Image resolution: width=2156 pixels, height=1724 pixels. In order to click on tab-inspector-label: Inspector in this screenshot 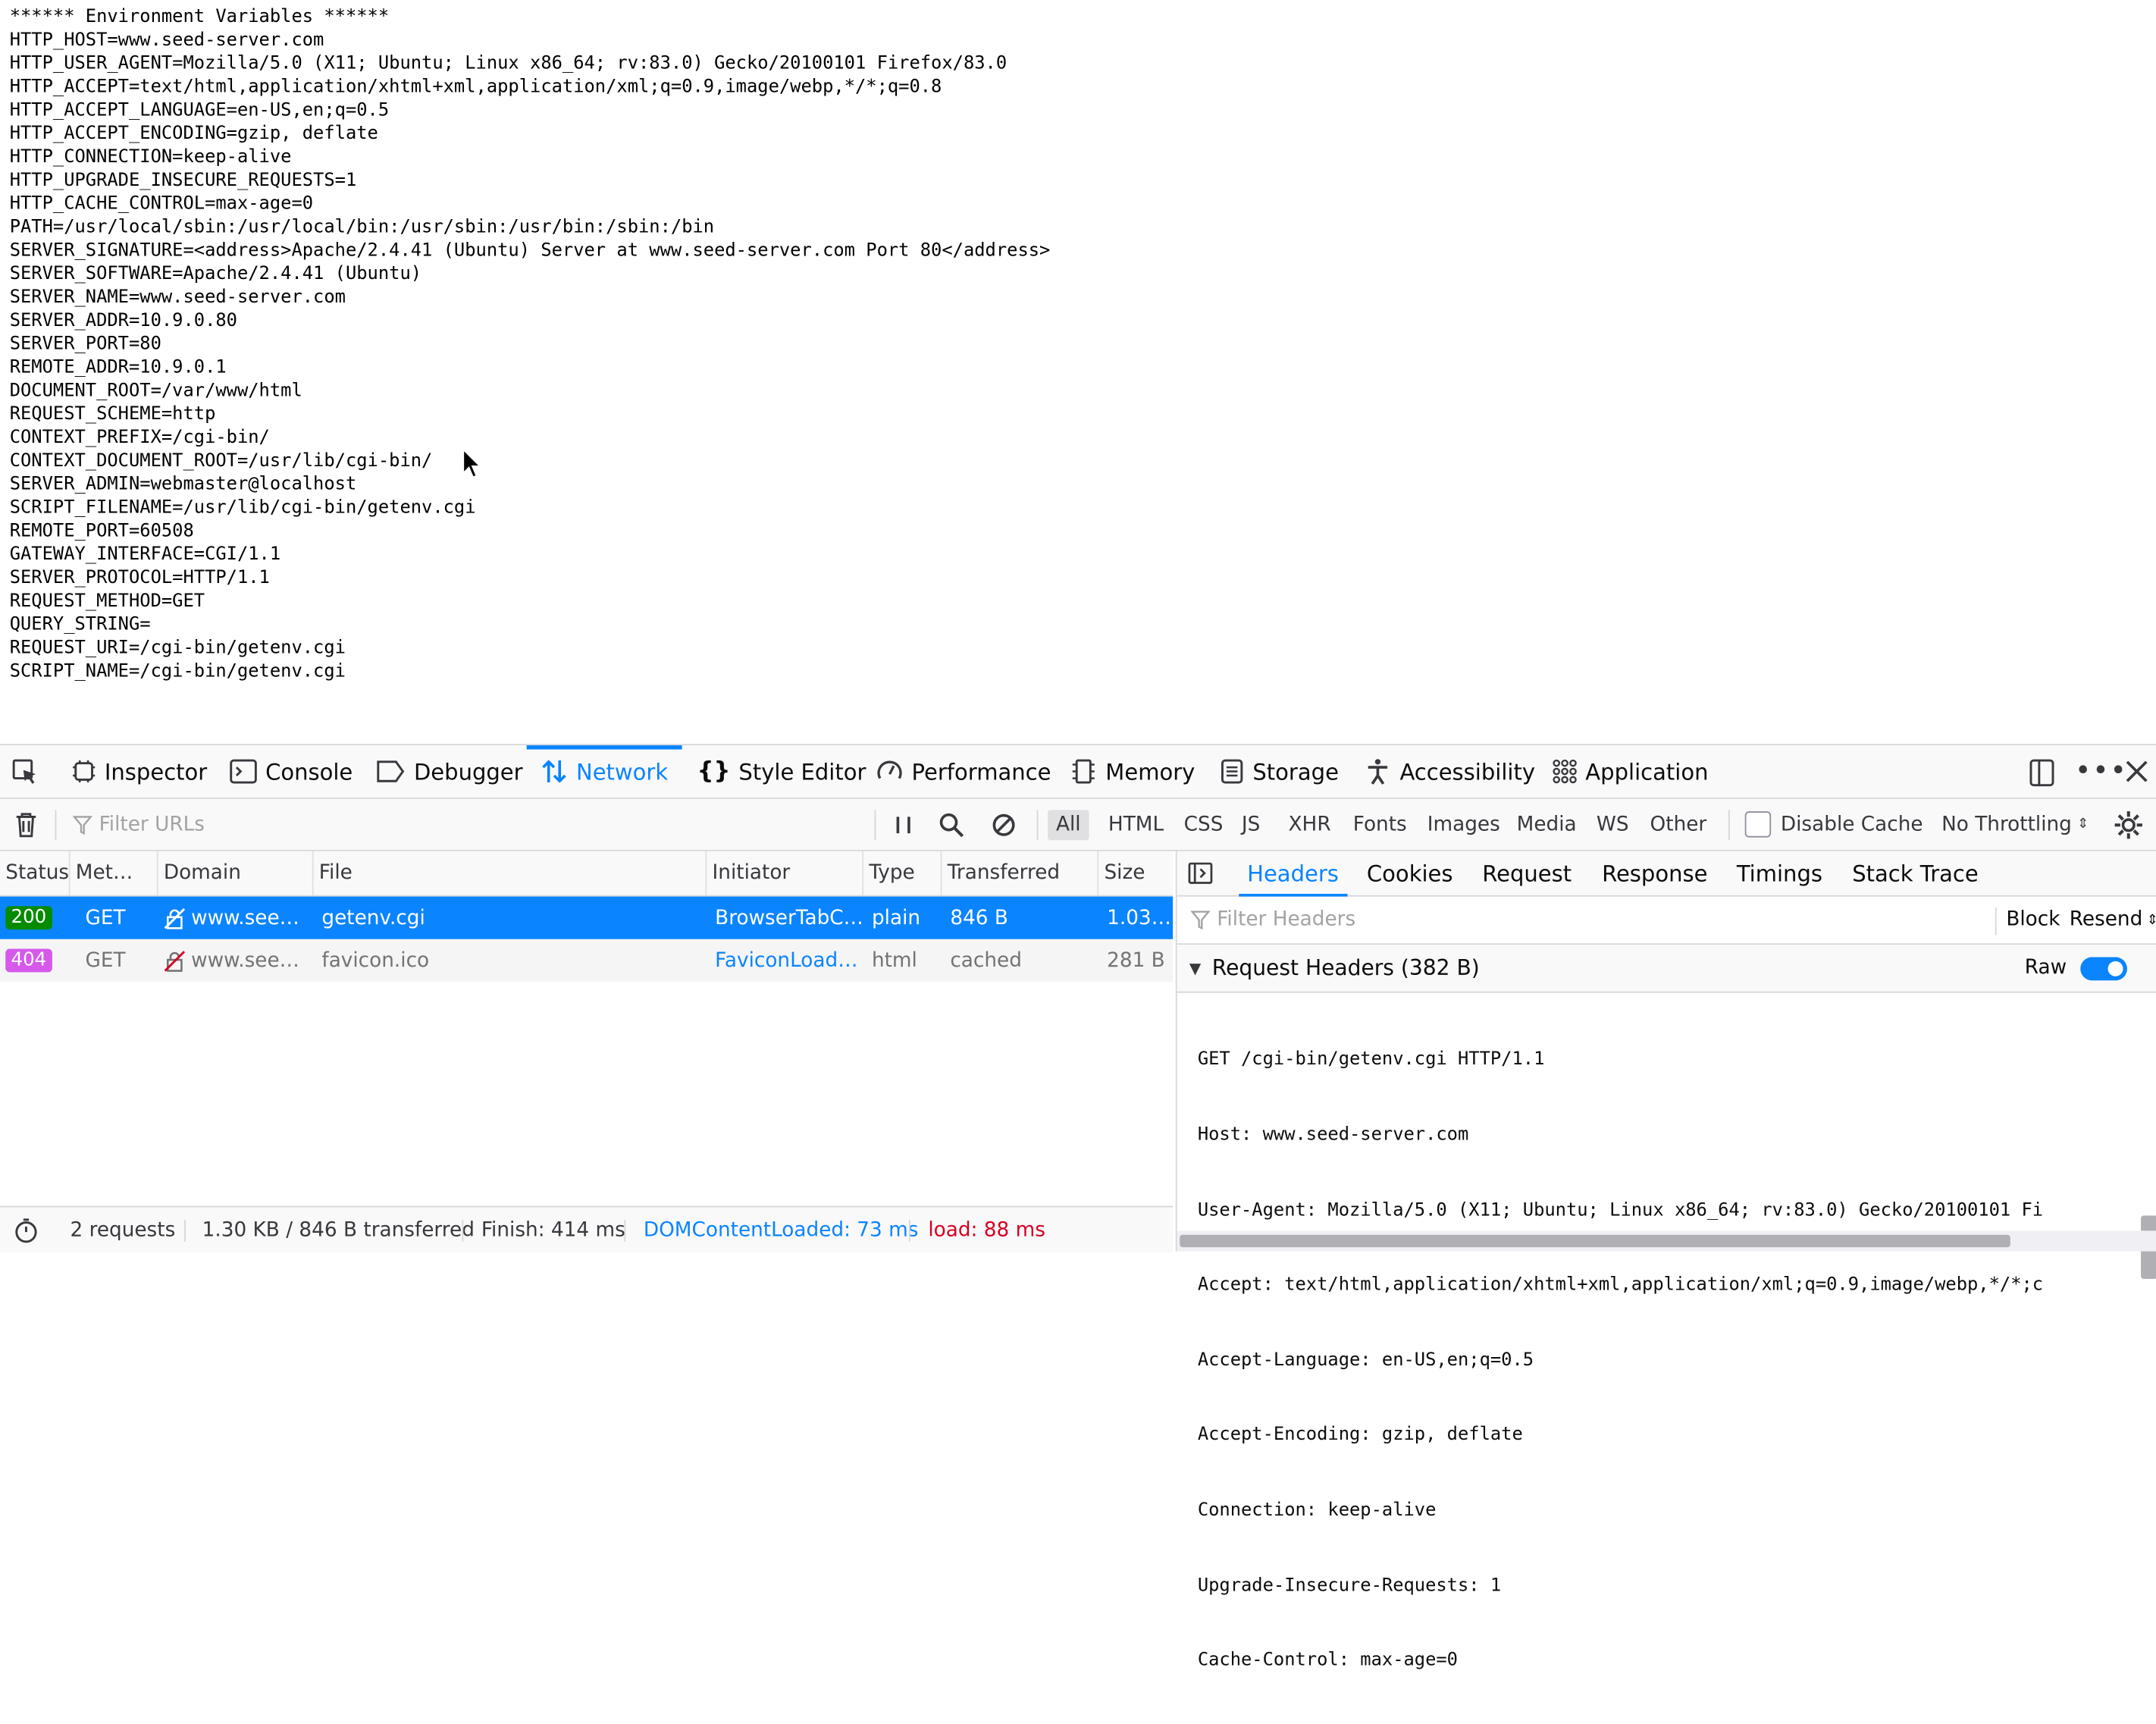, I will do `click(156, 771)`.